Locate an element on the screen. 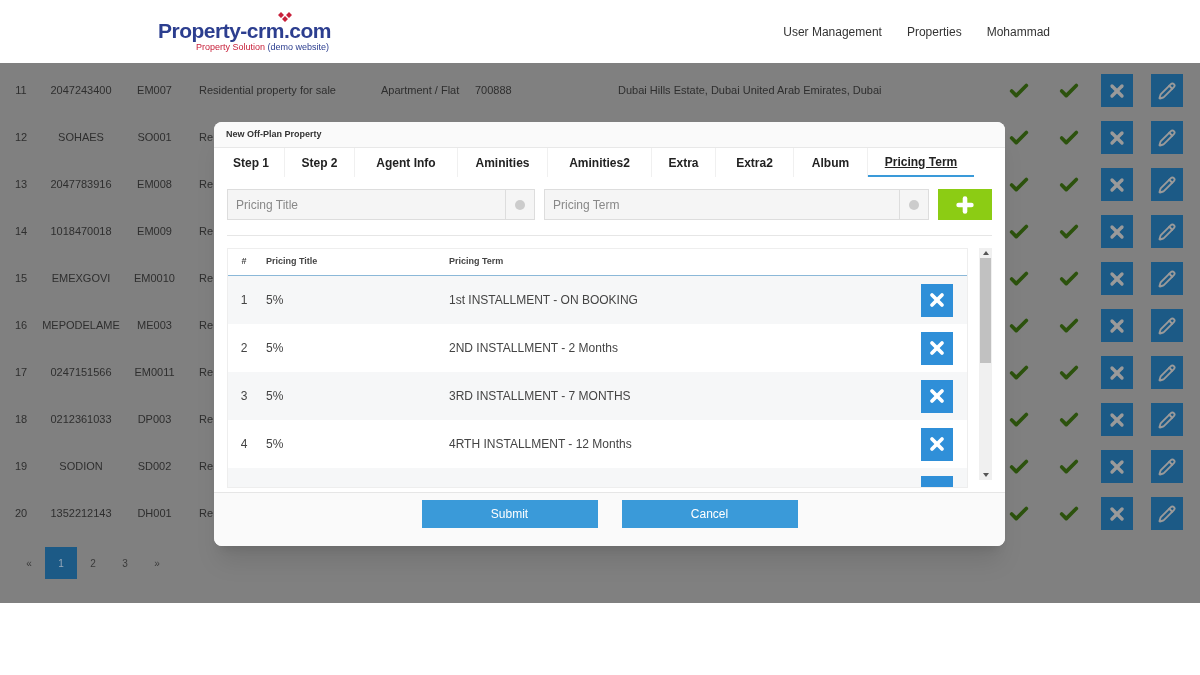 The image size is (1200, 675). table-cell-text: Residential property for sale is located at coordinates (267, 91).